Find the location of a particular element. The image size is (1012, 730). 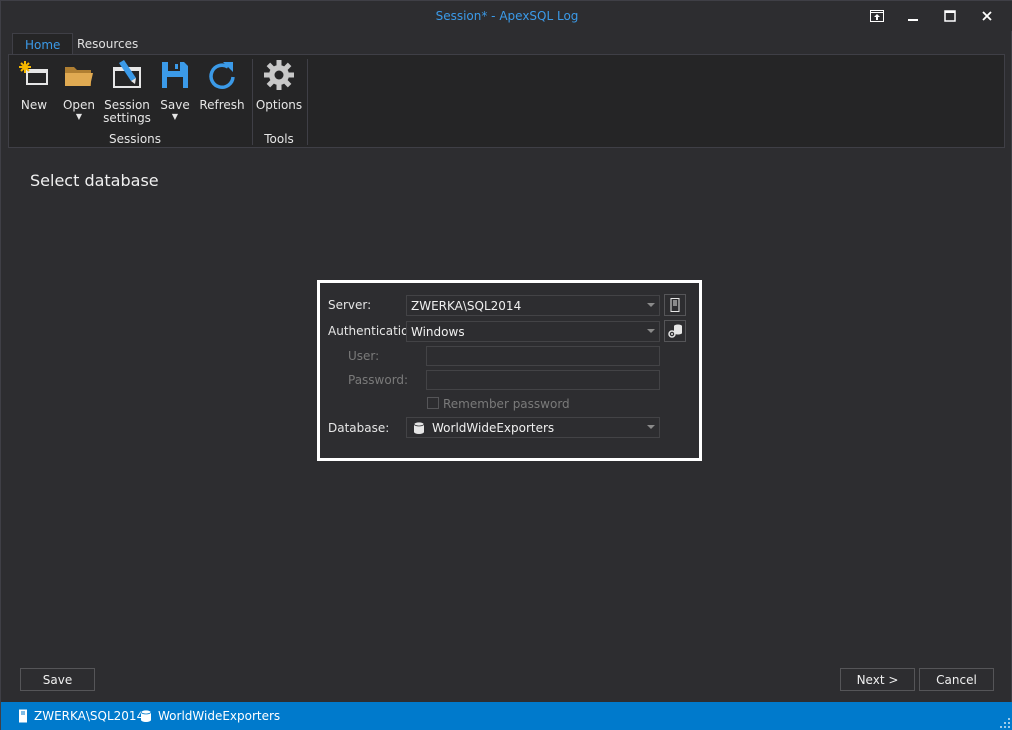

password-label: Password: is located at coordinates (378, 380).